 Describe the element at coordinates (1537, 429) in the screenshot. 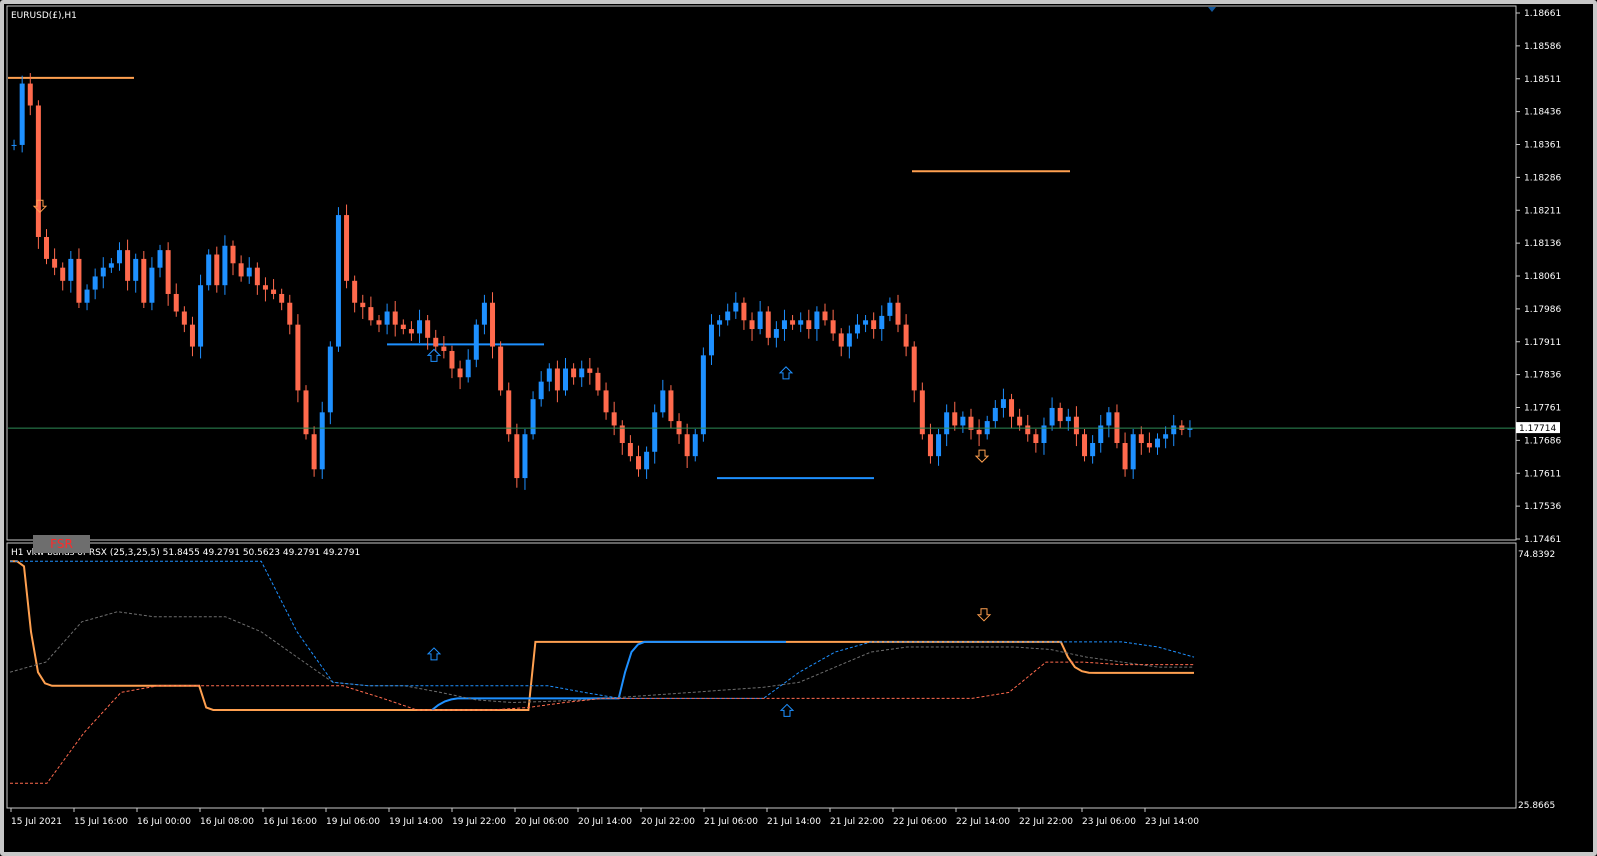

I see `current-price-label: 1.17714` at that location.